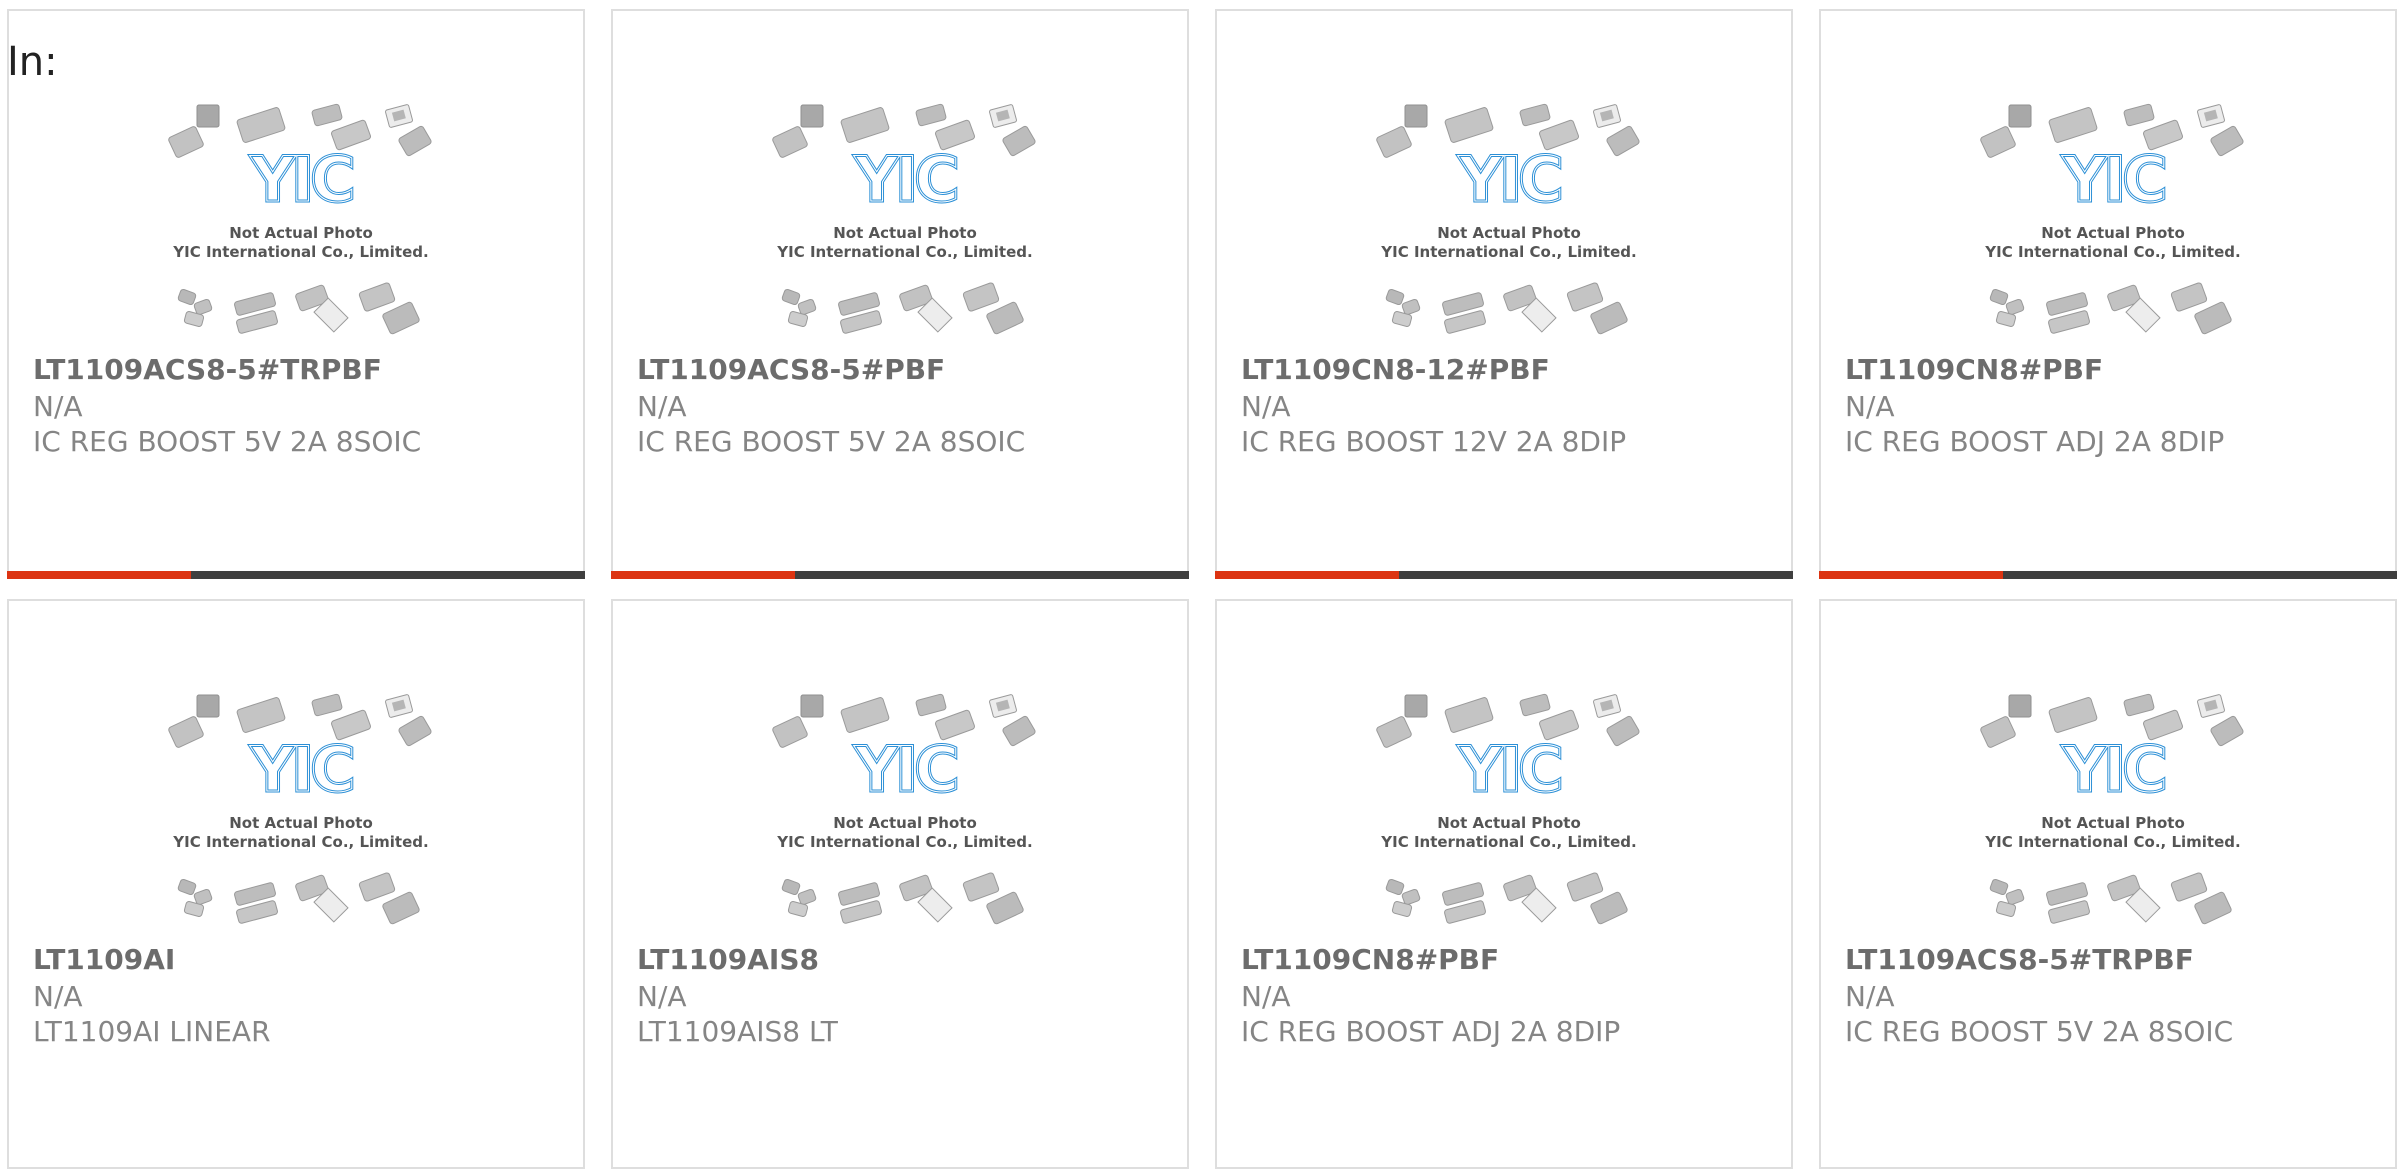  I want to click on part-number: LT1109ACS8-5#PBF, so click(791, 370).